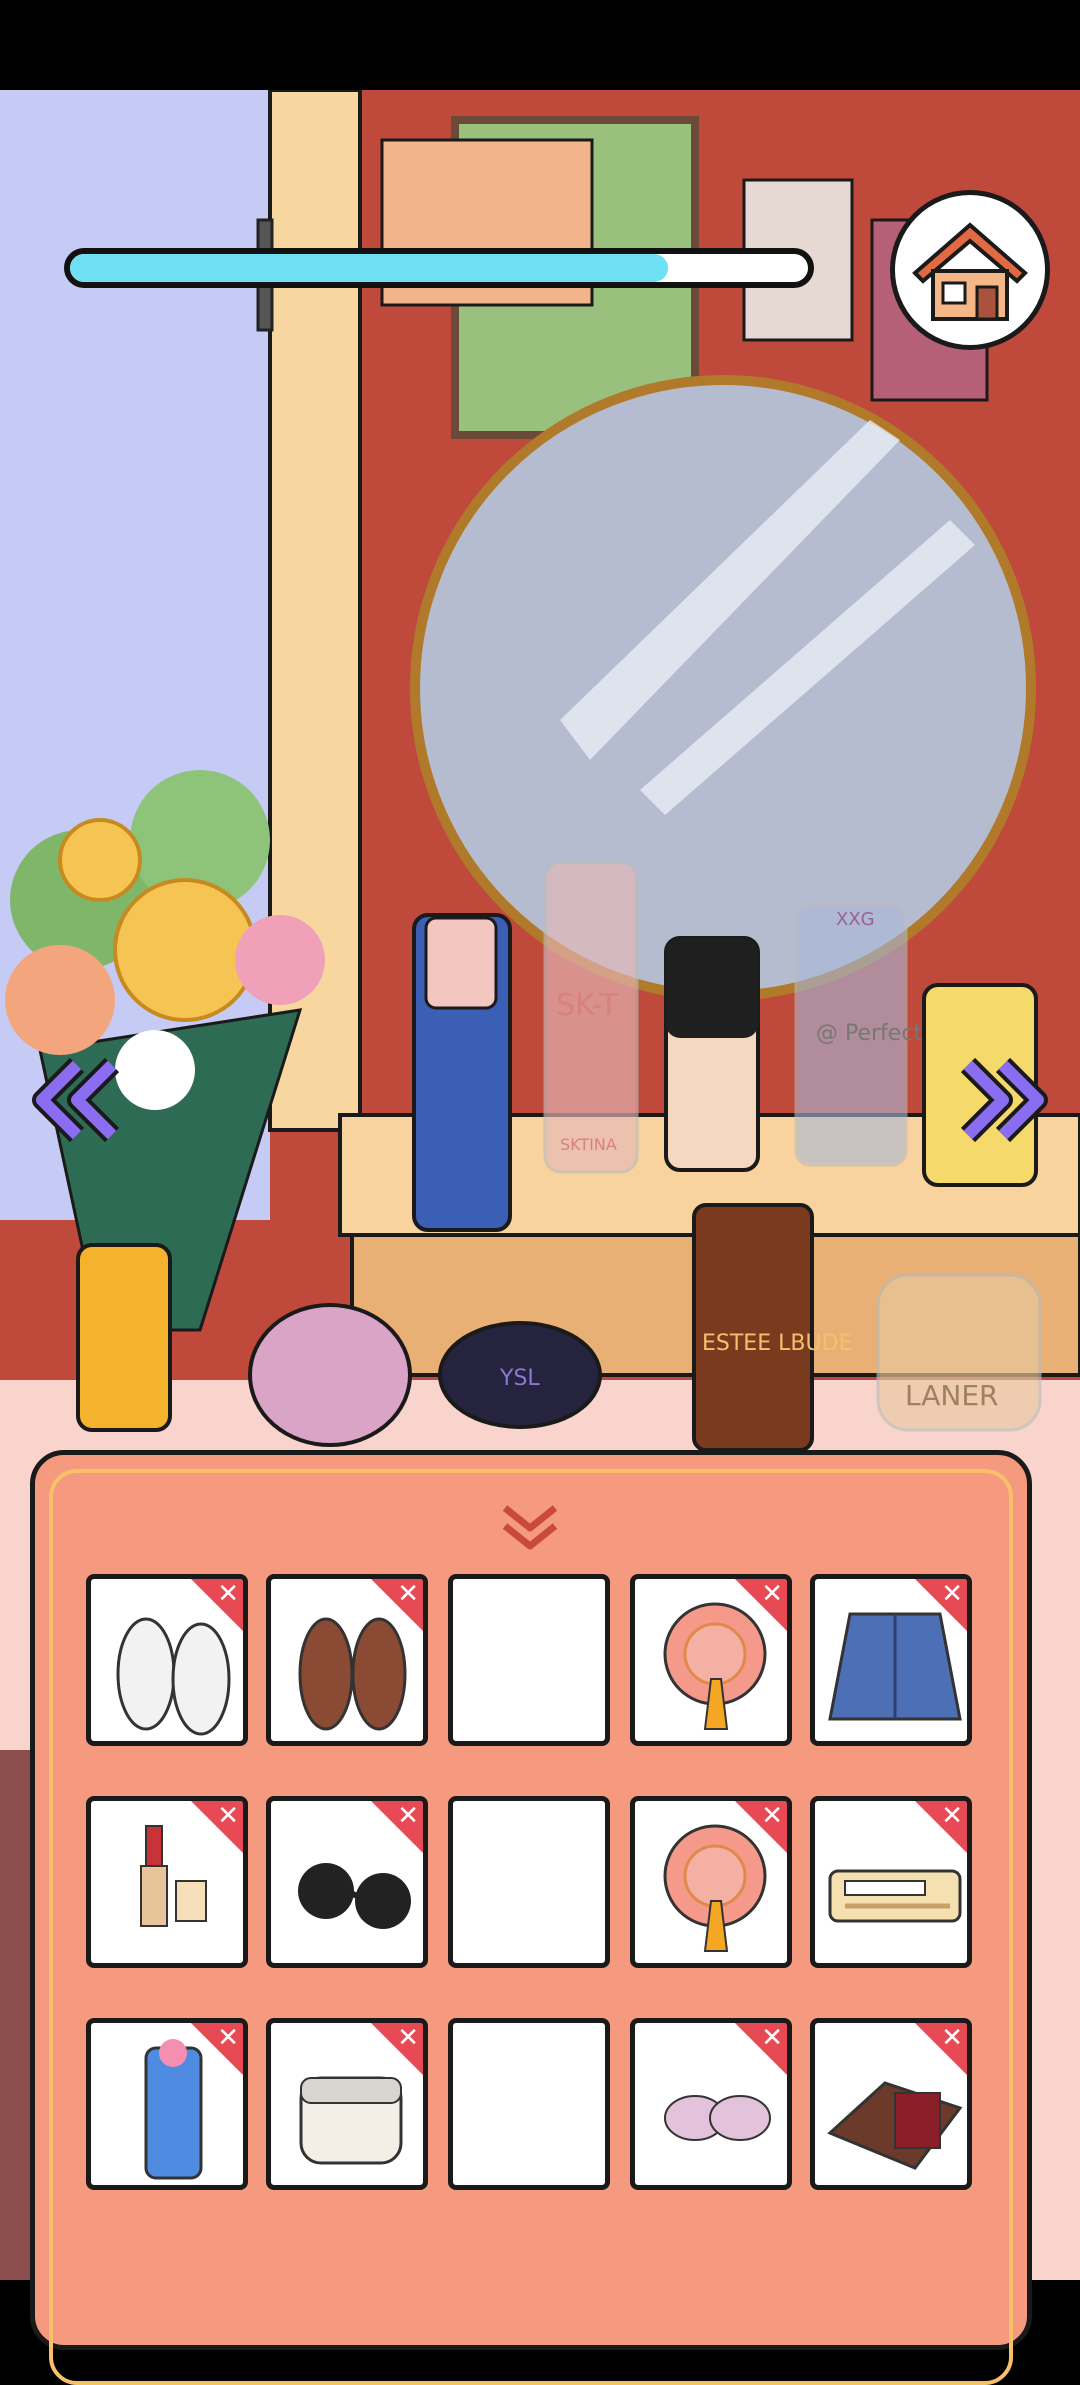  I want to click on inventory-slot-denim-jacket: ✕, so click(891, 1660).